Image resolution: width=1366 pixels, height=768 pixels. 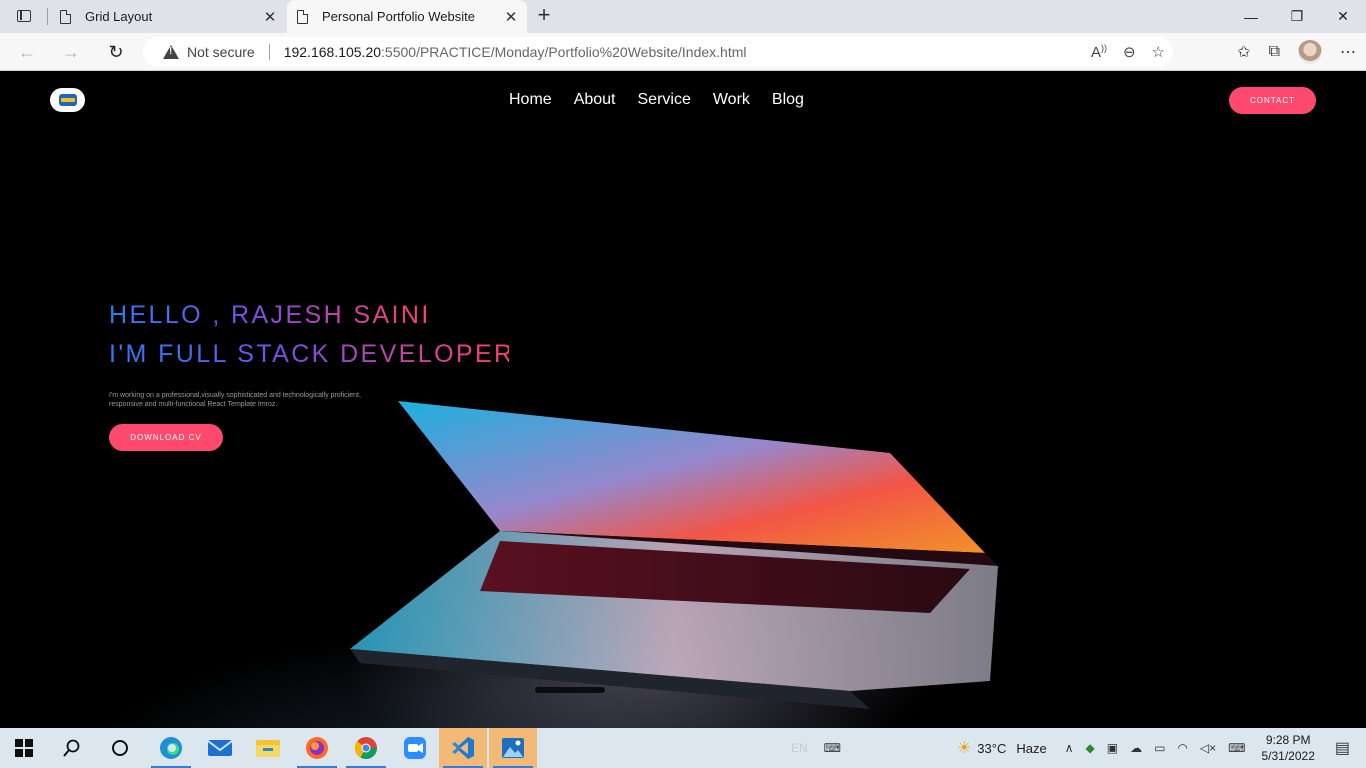 I want to click on search-button, so click(x=72, y=748).